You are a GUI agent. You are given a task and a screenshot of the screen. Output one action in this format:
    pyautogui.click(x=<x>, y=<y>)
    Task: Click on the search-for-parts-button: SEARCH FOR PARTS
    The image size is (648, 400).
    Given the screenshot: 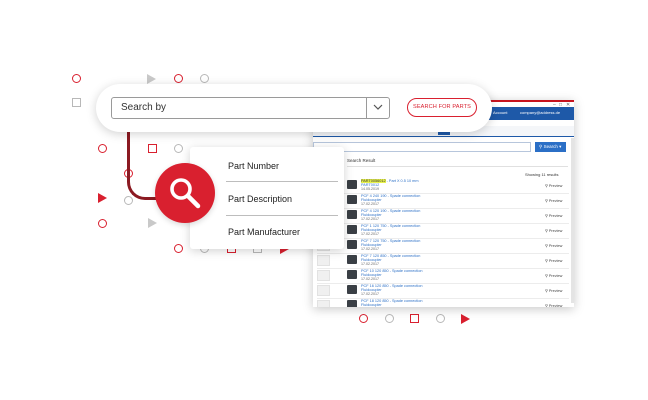 What is the action you would take?
    pyautogui.click(x=442, y=107)
    